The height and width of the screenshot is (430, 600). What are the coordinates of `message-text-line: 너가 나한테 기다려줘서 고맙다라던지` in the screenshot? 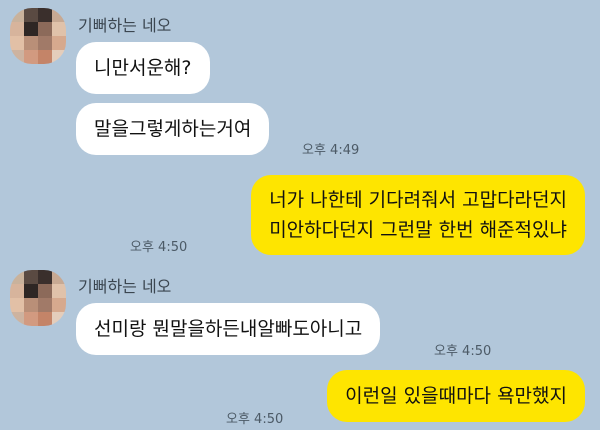 It's located at (418, 200).